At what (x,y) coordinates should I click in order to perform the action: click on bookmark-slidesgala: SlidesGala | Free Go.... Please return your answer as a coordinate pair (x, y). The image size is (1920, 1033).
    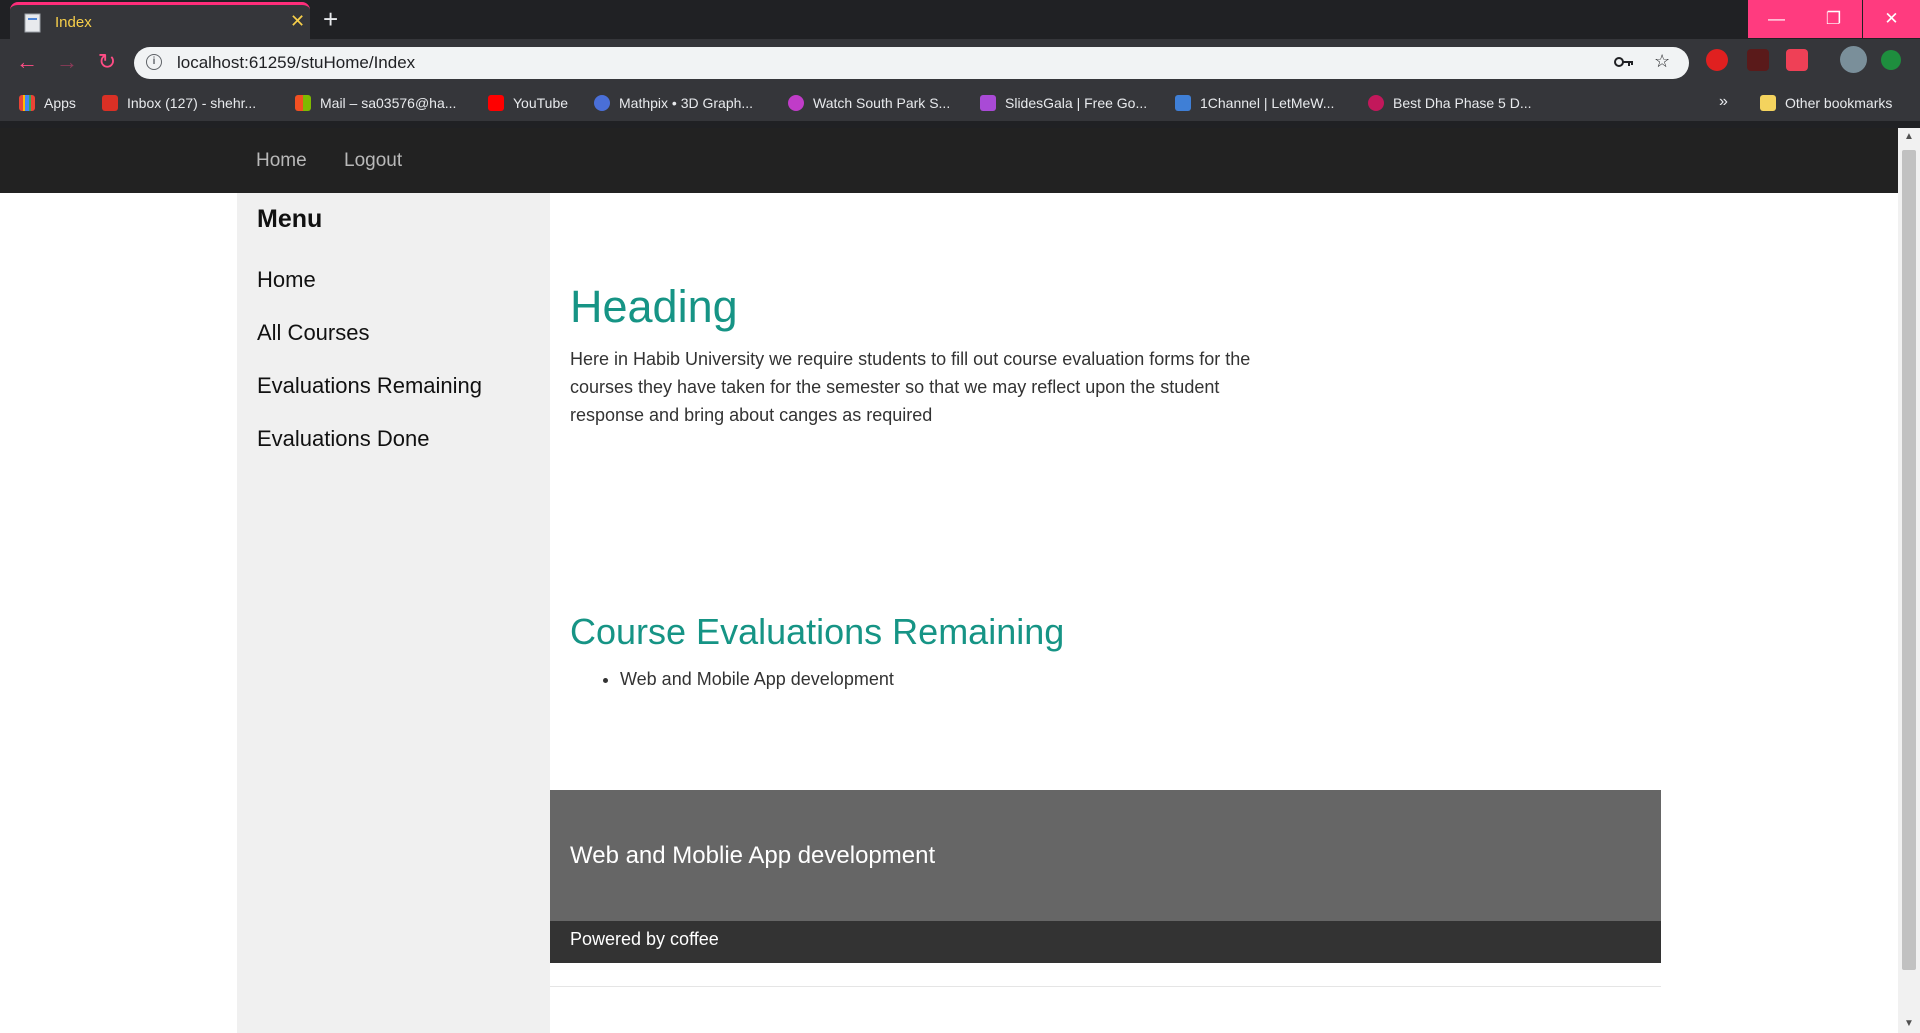
    Looking at the image, I should click on (1063, 104).